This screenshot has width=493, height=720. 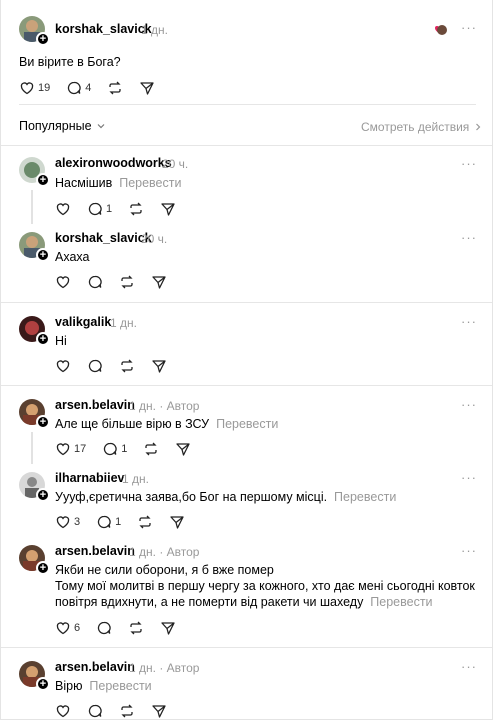 I want to click on comment-actions, so click(x=119, y=282).